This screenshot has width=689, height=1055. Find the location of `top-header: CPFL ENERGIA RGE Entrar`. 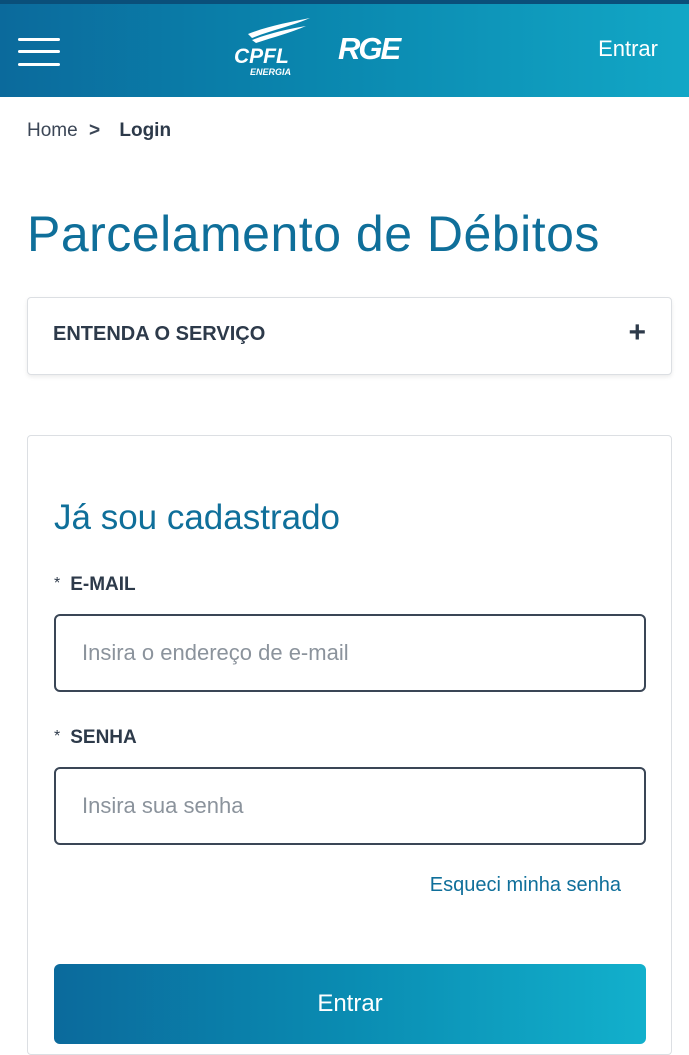

top-header: CPFL ENERGIA RGE Entrar is located at coordinates (344, 48).